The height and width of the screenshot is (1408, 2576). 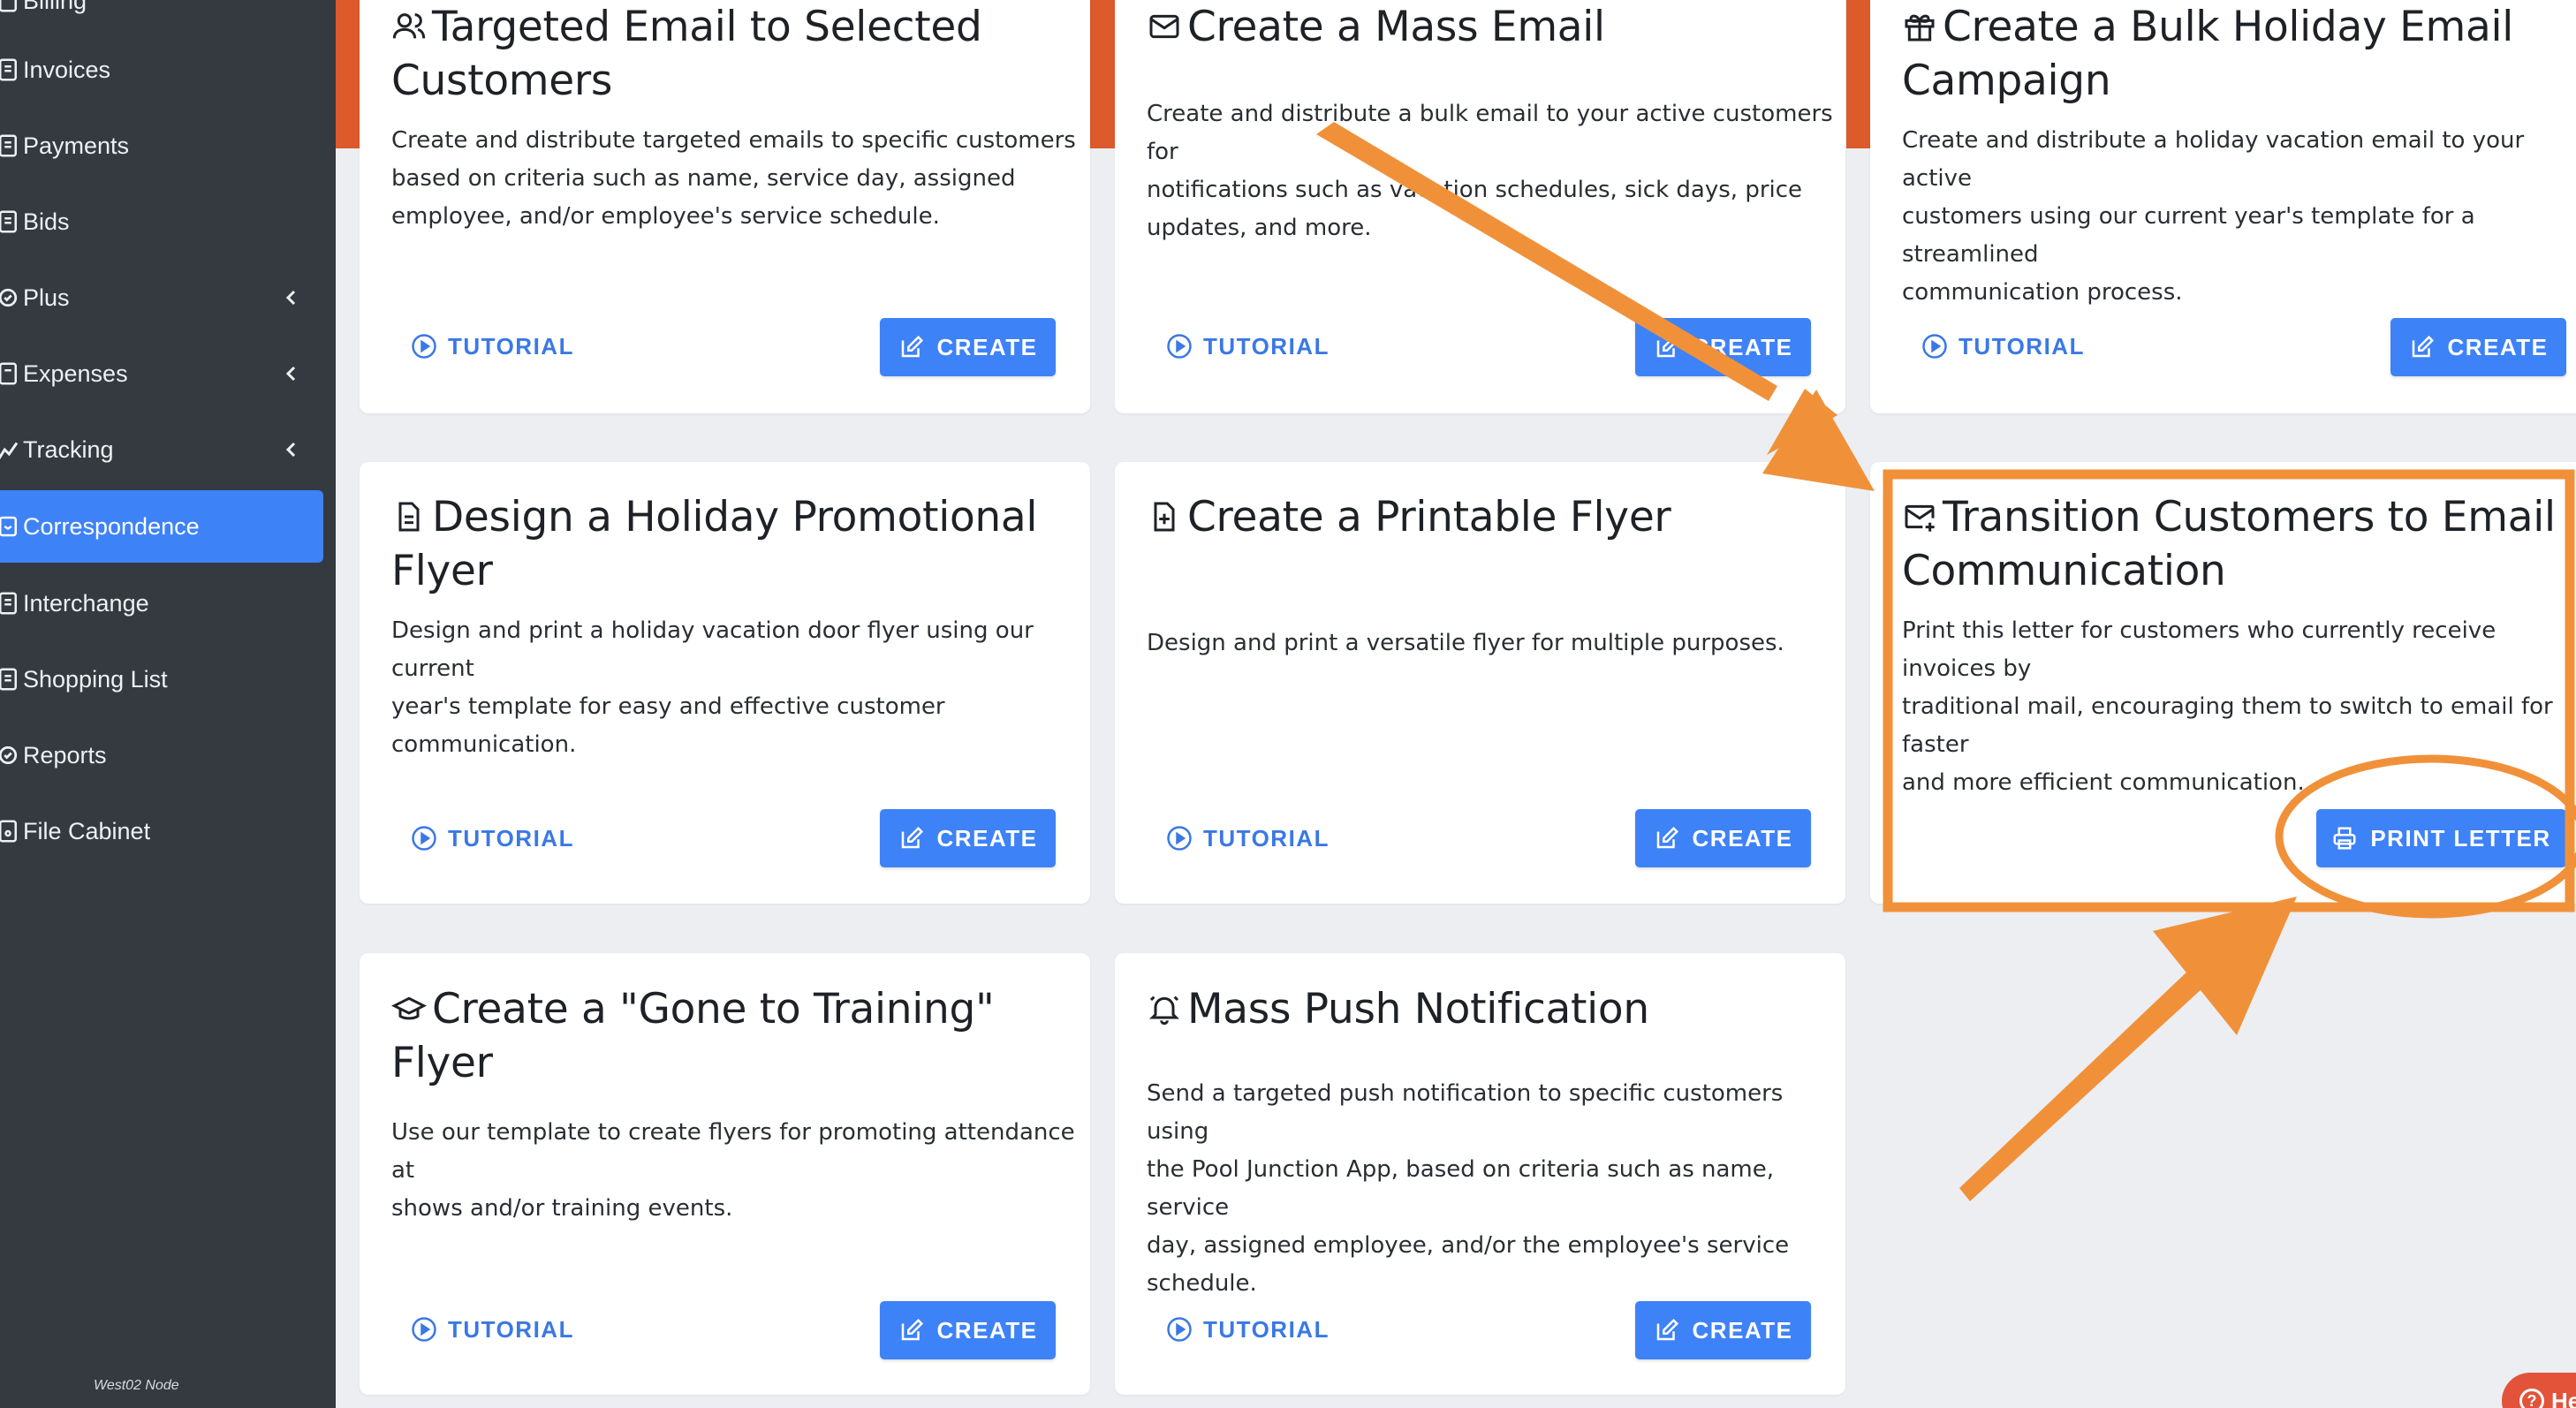 I want to click on plus-icon, so click(x=11, y=297).